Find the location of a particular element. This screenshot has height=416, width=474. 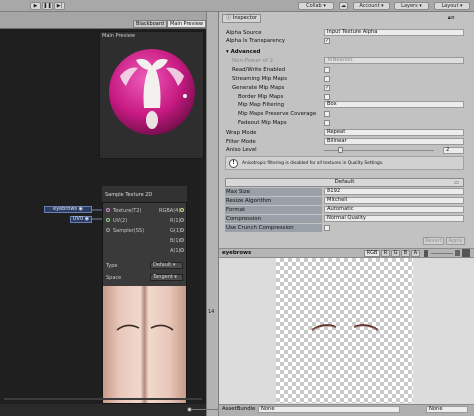

texture-preview-title: eyebrows is located at coordinates (237, 253).